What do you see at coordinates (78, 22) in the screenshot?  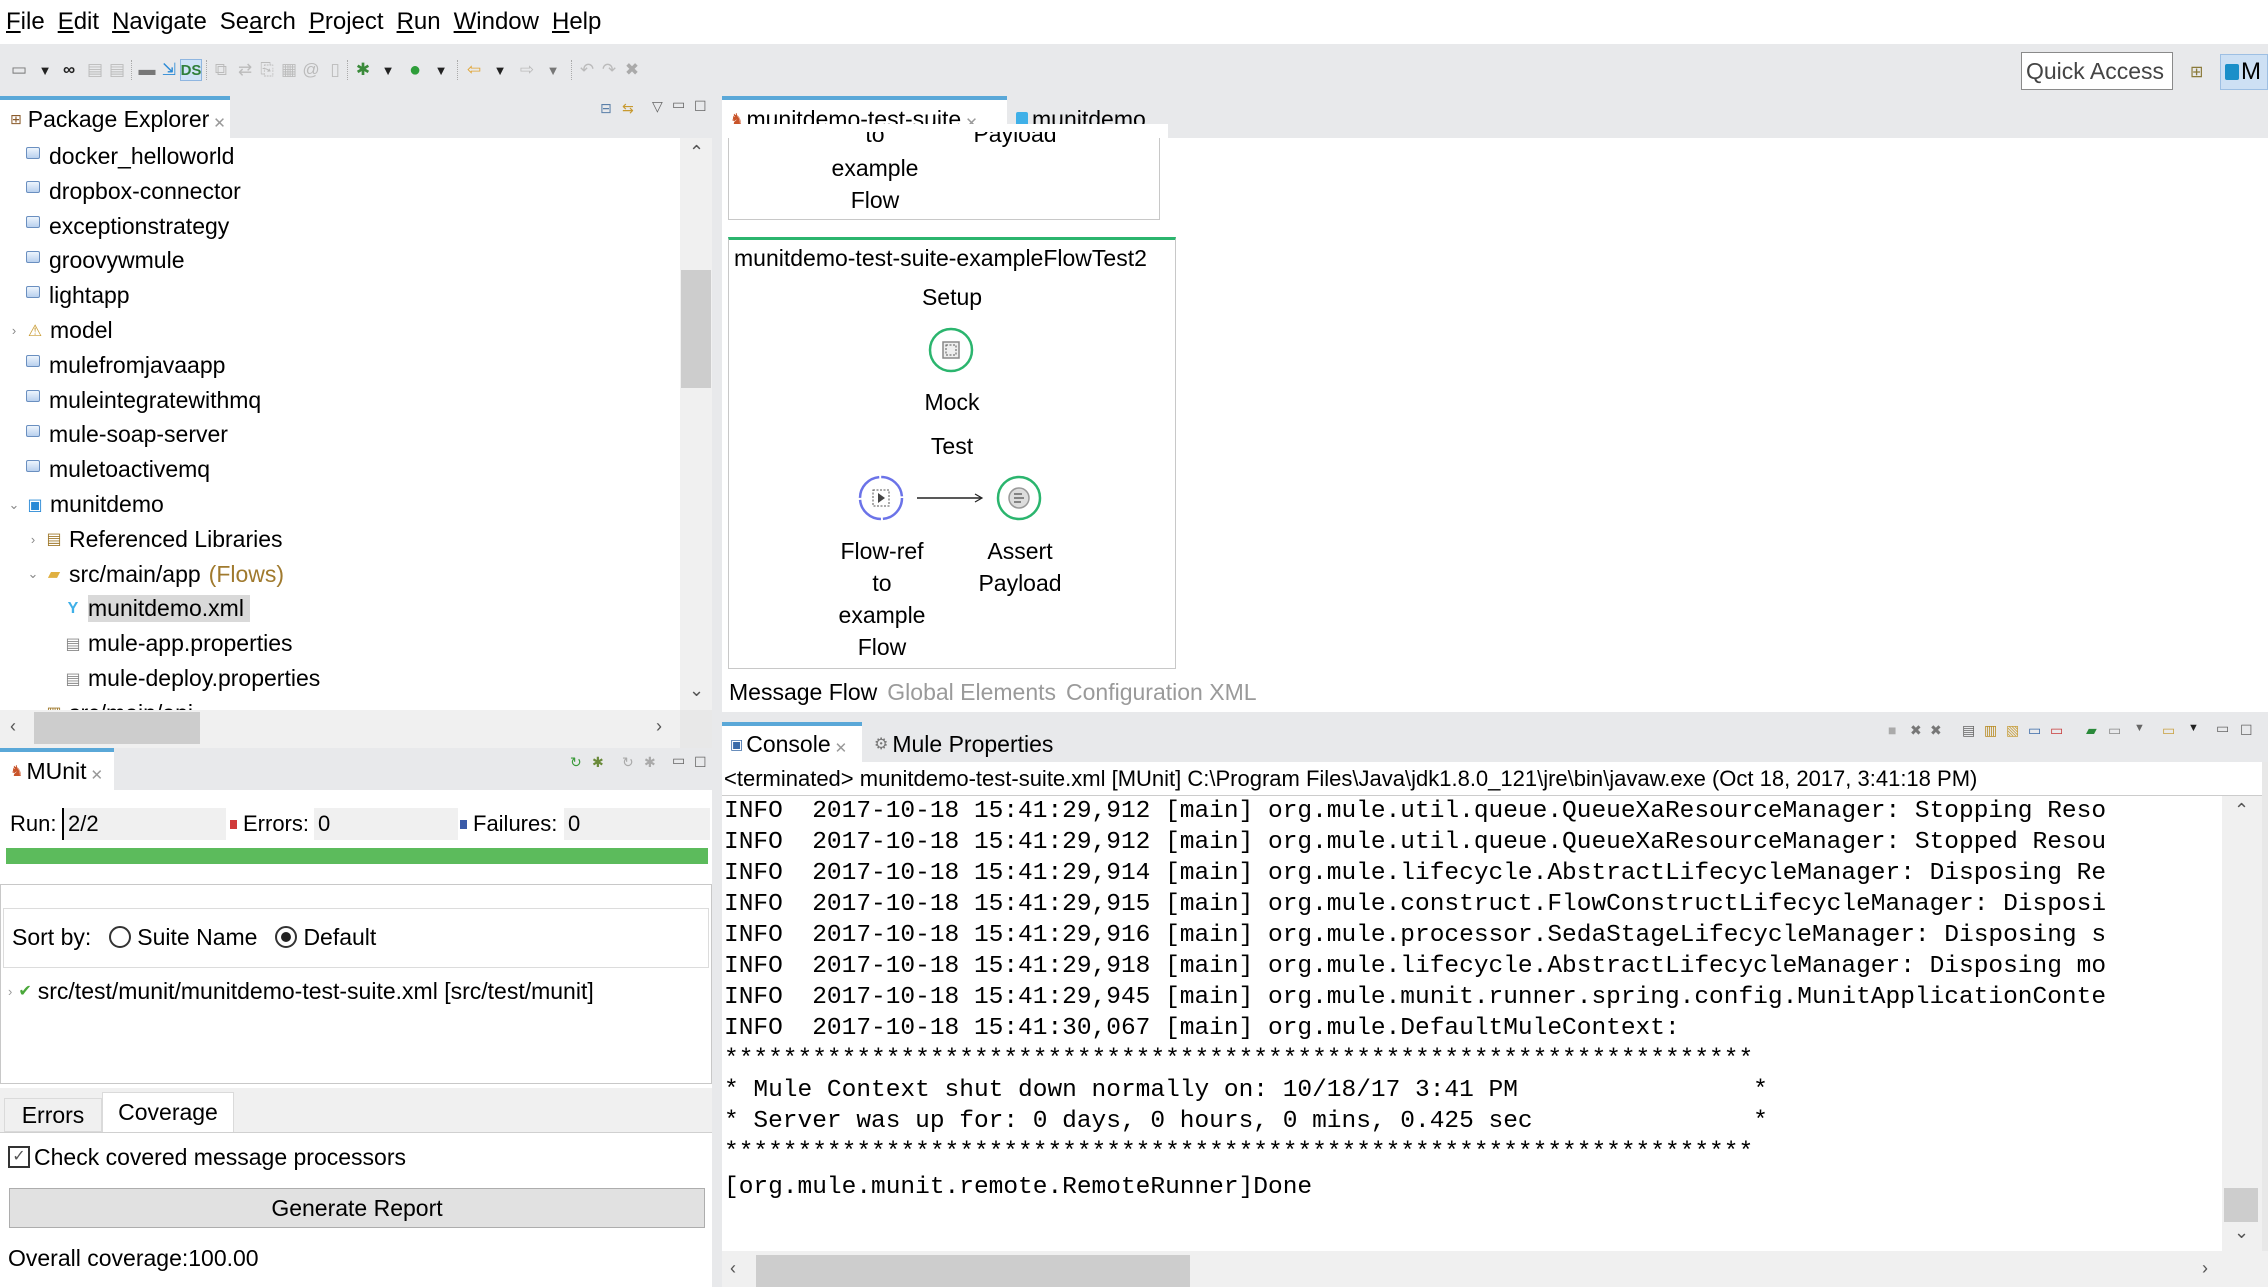 I see `menu-edit: Edit` at bounding box center [78, 22].